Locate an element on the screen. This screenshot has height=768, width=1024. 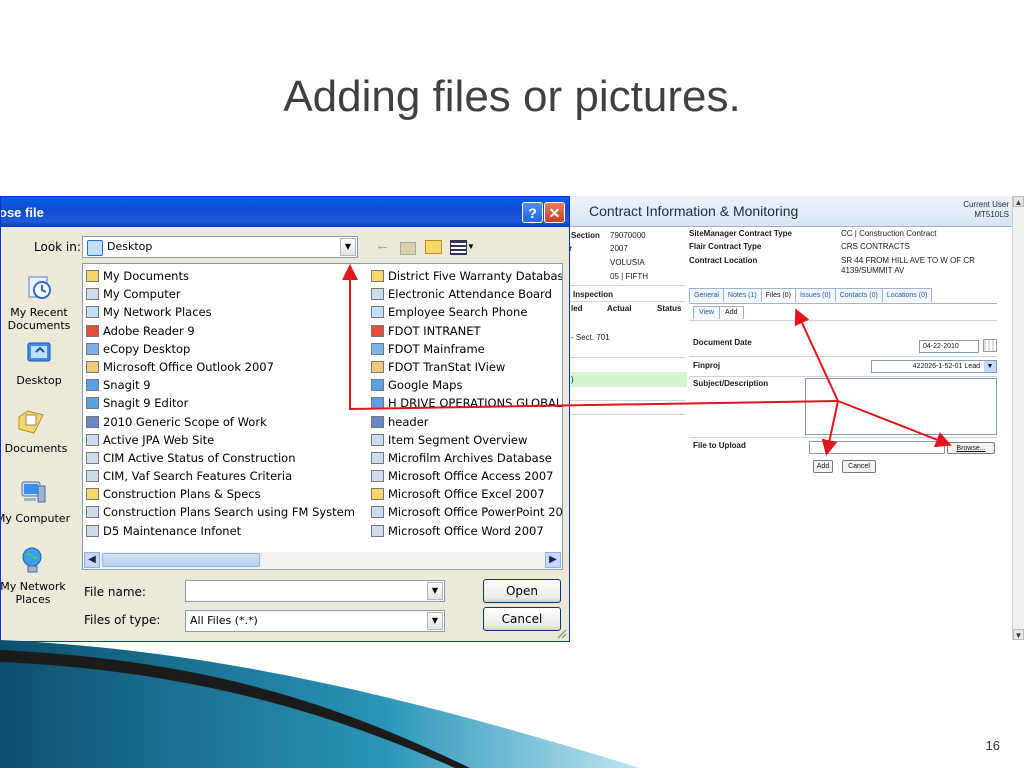
tab-files: Files (0) is located at coordinates (778, 295).